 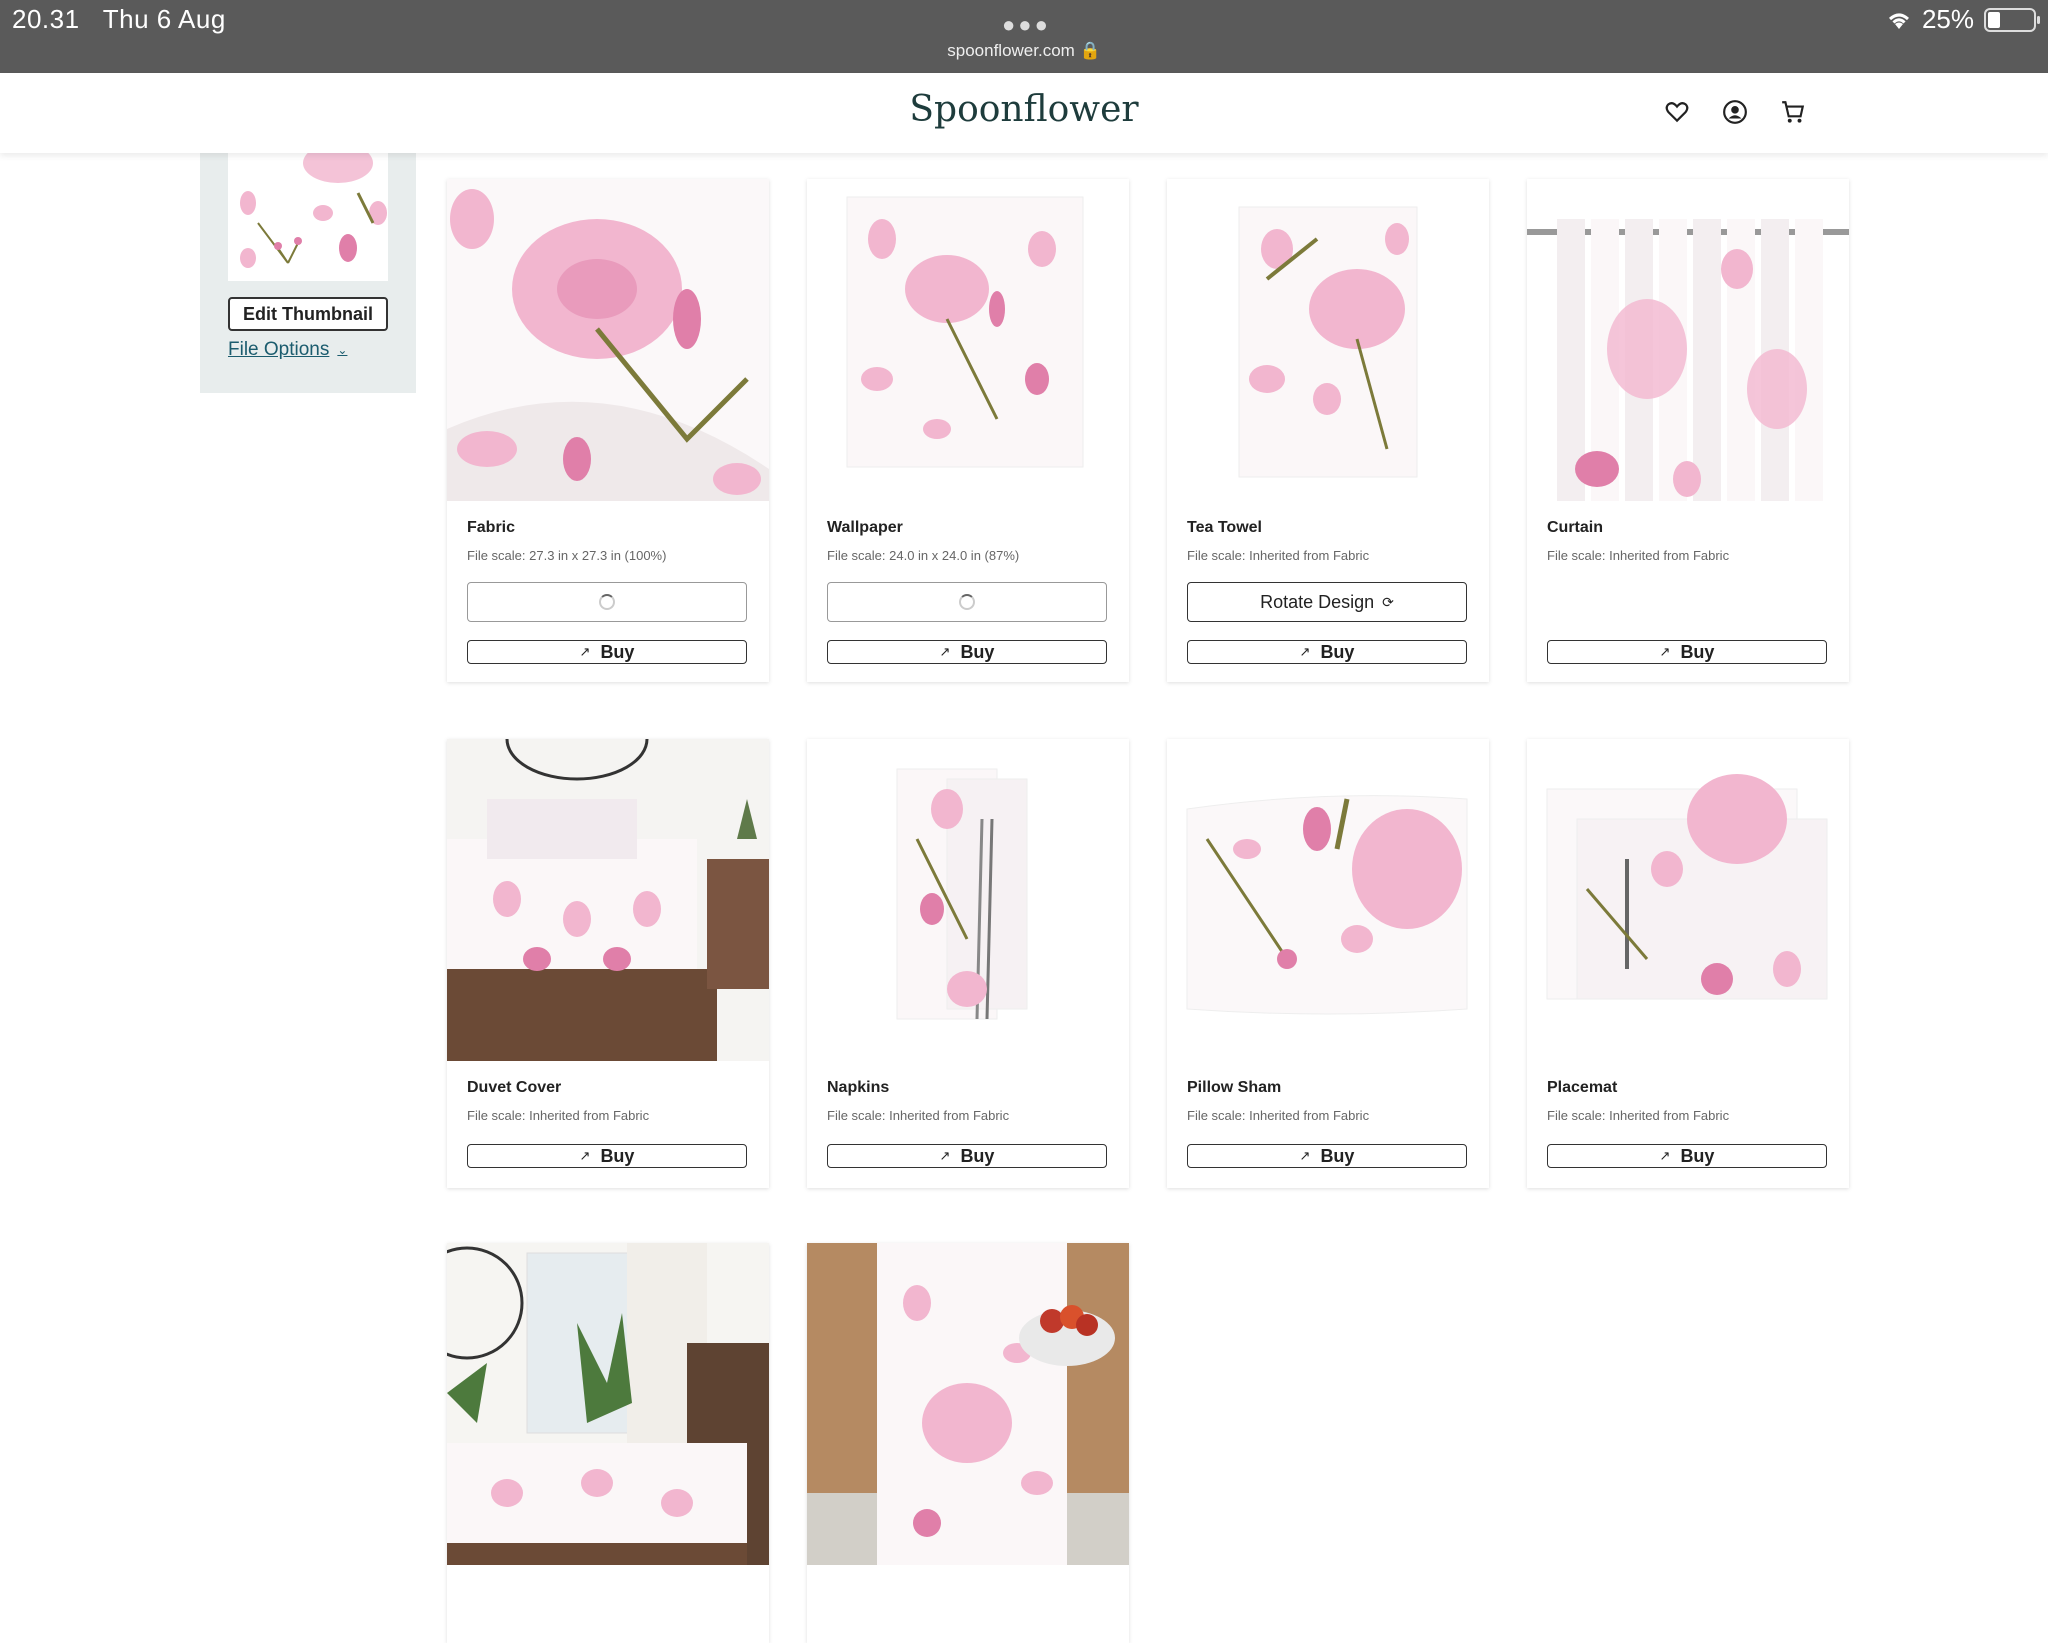 I want to click on file-scale: File scale: 24.0 in x 24.0 in (87%), so click(x=923, y=555).